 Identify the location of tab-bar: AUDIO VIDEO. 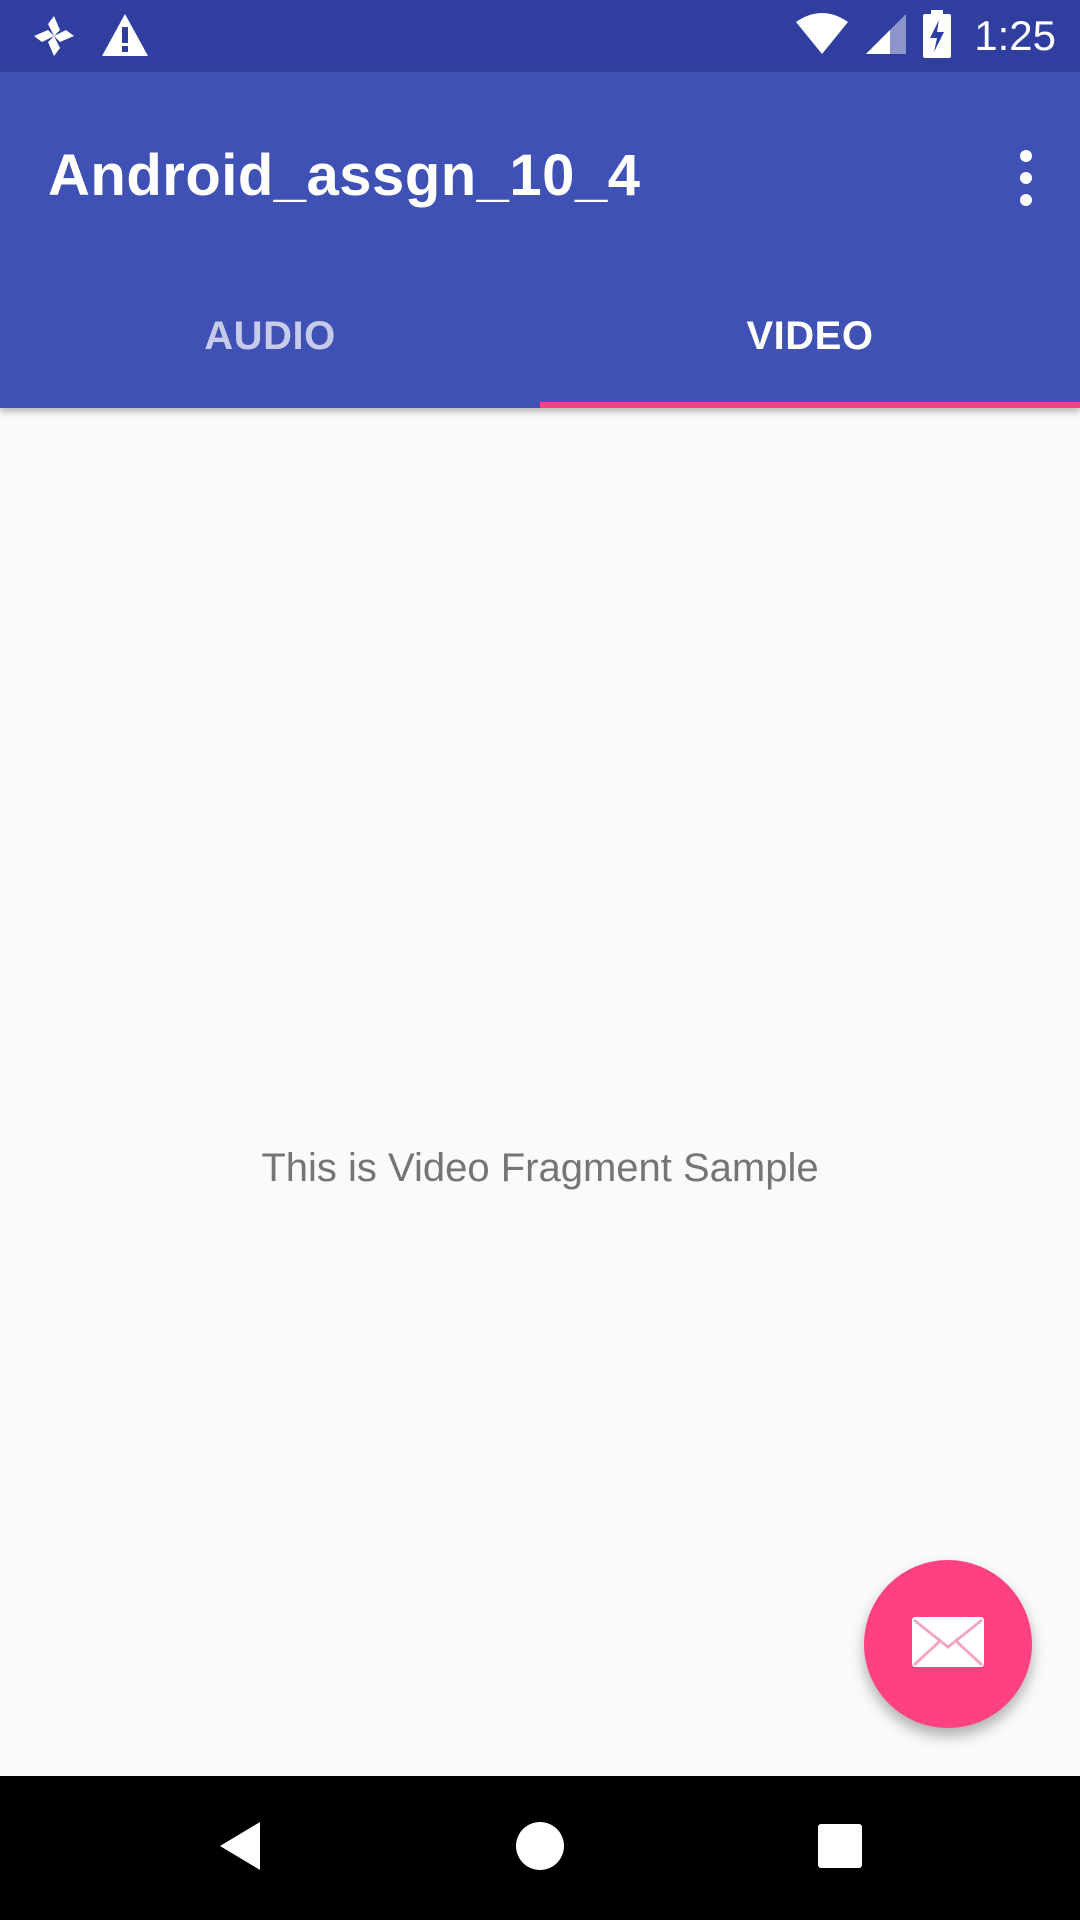
(540, 336).